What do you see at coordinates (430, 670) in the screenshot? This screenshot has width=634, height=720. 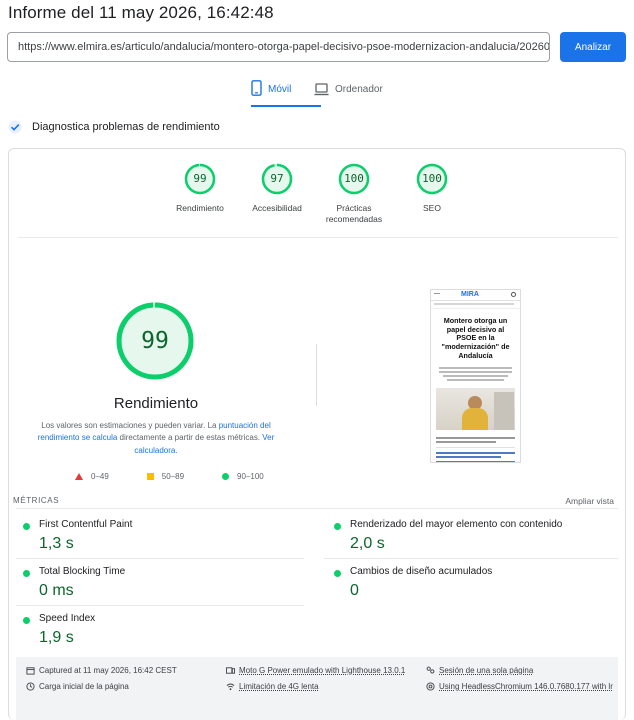 I see `users-icon` at bounding box center [430, 670].